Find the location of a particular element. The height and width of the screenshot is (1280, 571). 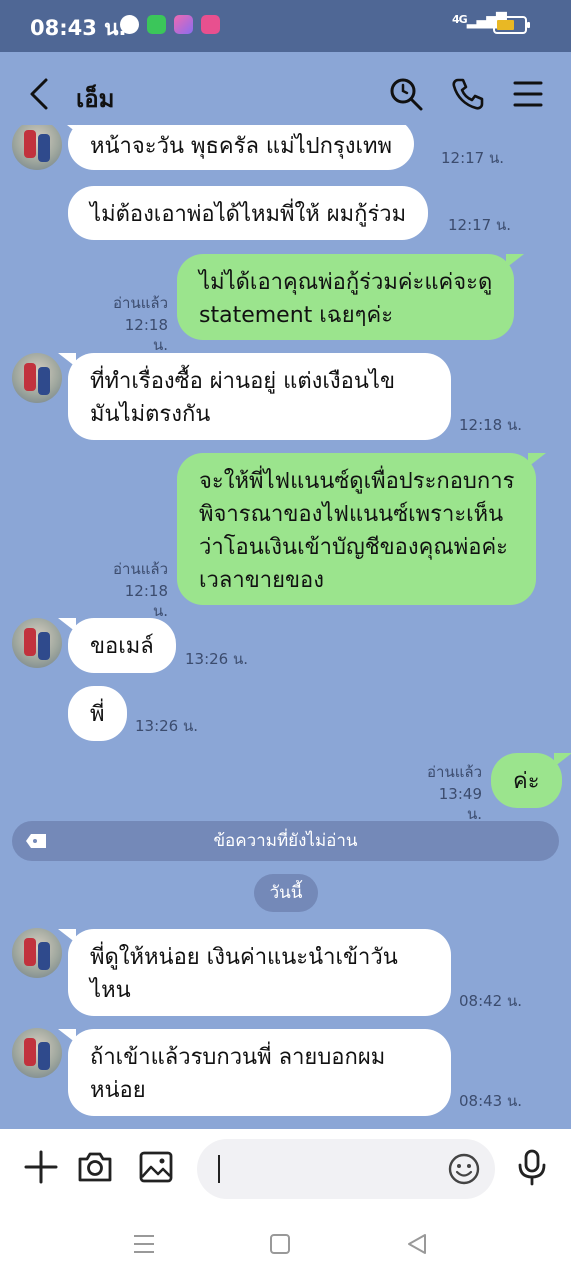

search-icon is located at coordinates (406, 94).